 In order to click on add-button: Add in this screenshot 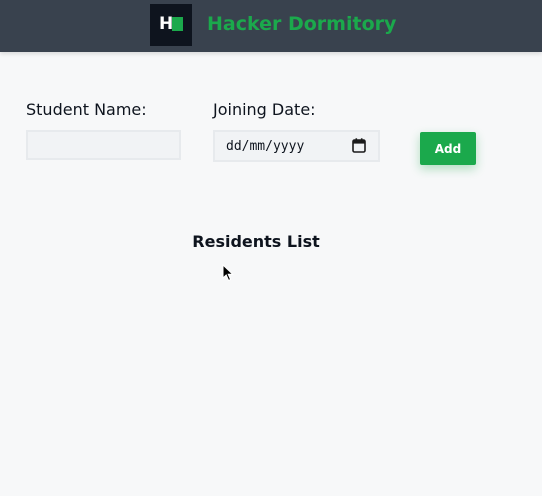, I will do `click(448, 148)`.